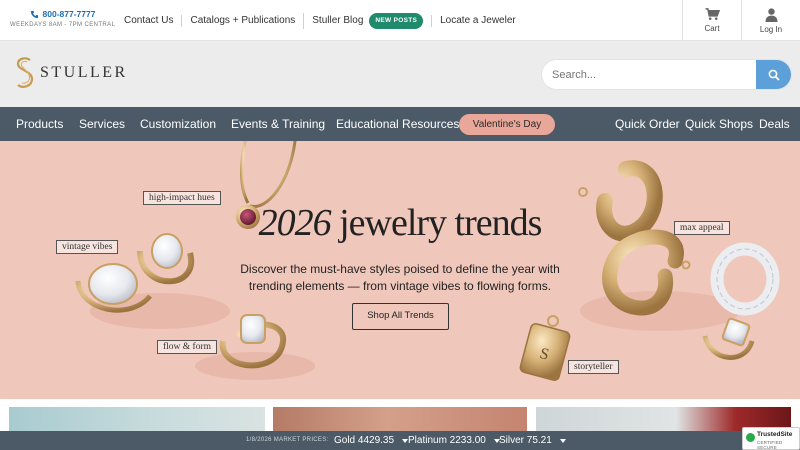 This screenshot has width=800, height=450. Describe the element at coordinates (447, 440) in the screenshot. I see `platinum-price-label: Platinum 2233.00` at that location.